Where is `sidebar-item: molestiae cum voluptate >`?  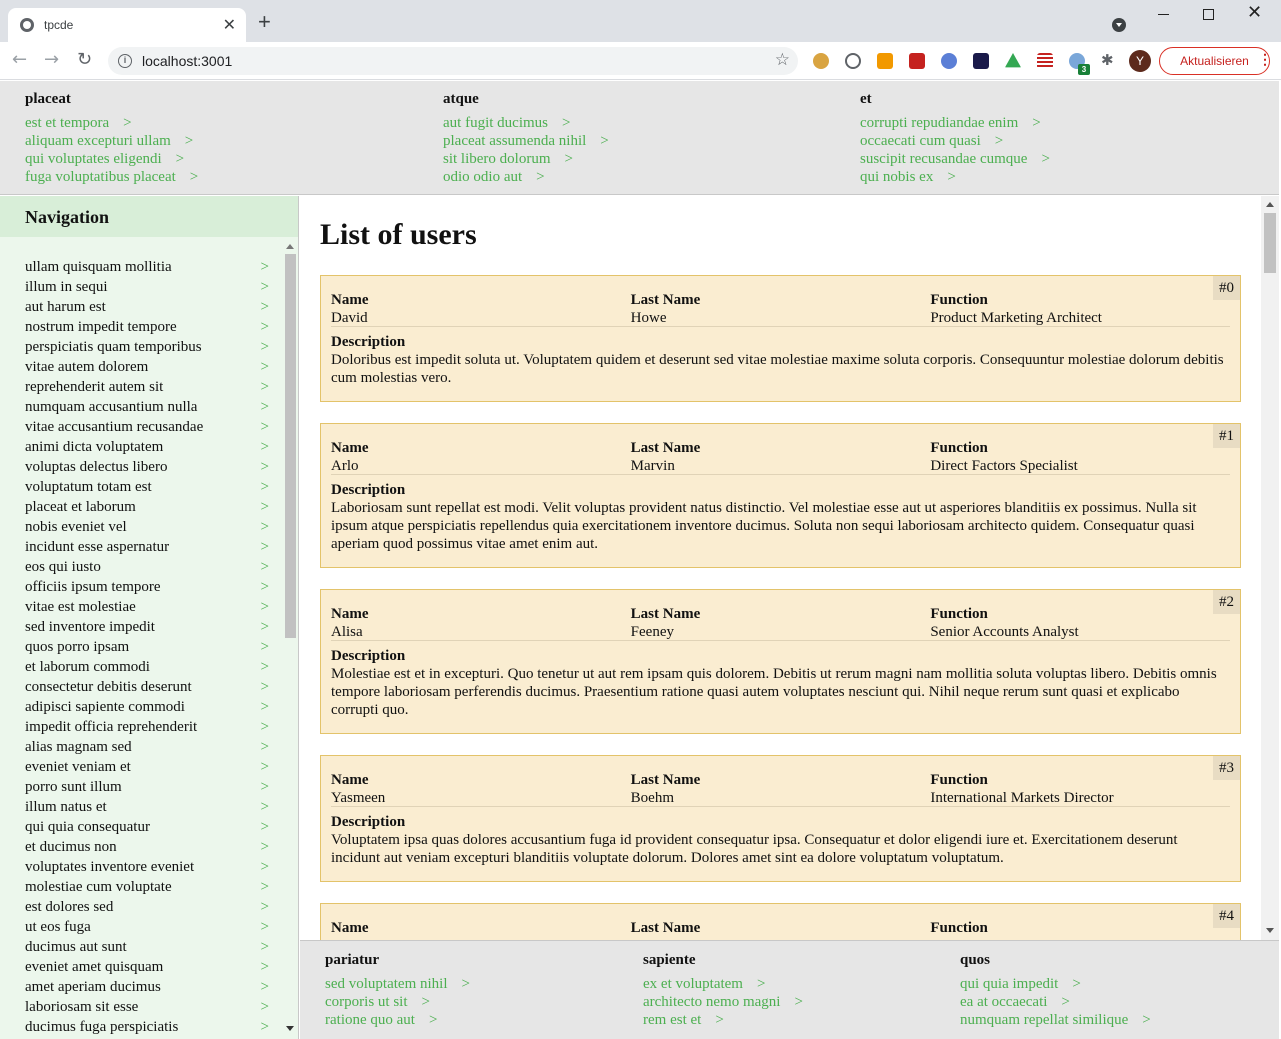
sidebar-item: molestiae cum voluptate > is located at coordinates (147, 887).